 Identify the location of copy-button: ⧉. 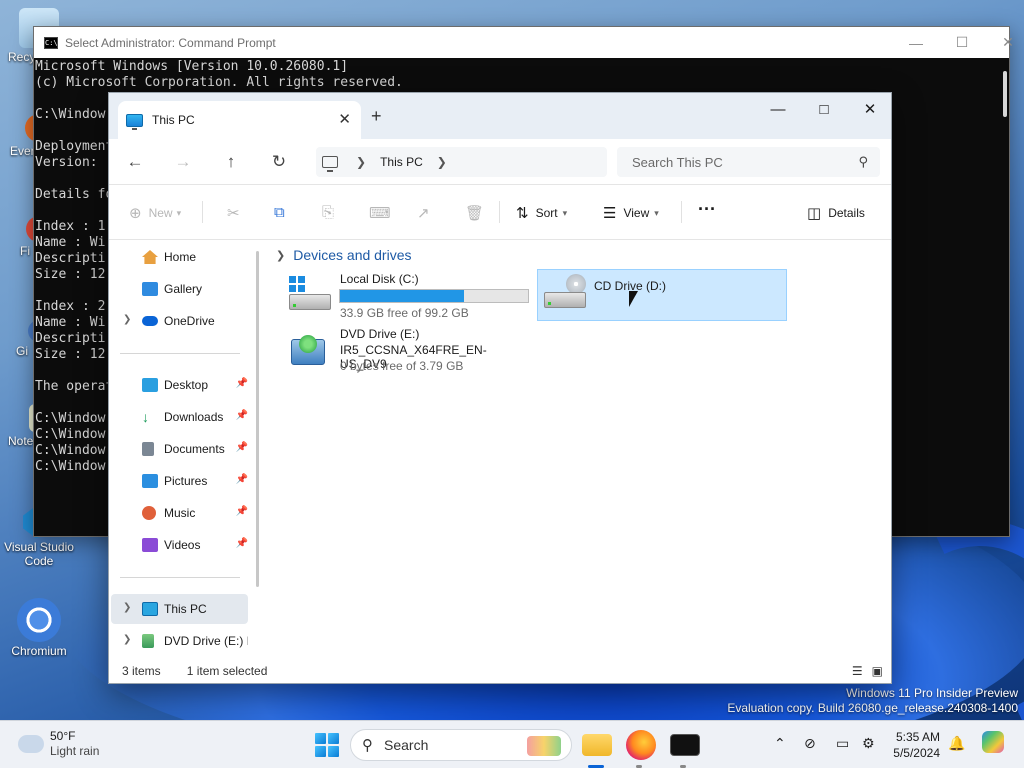
(283, 212).